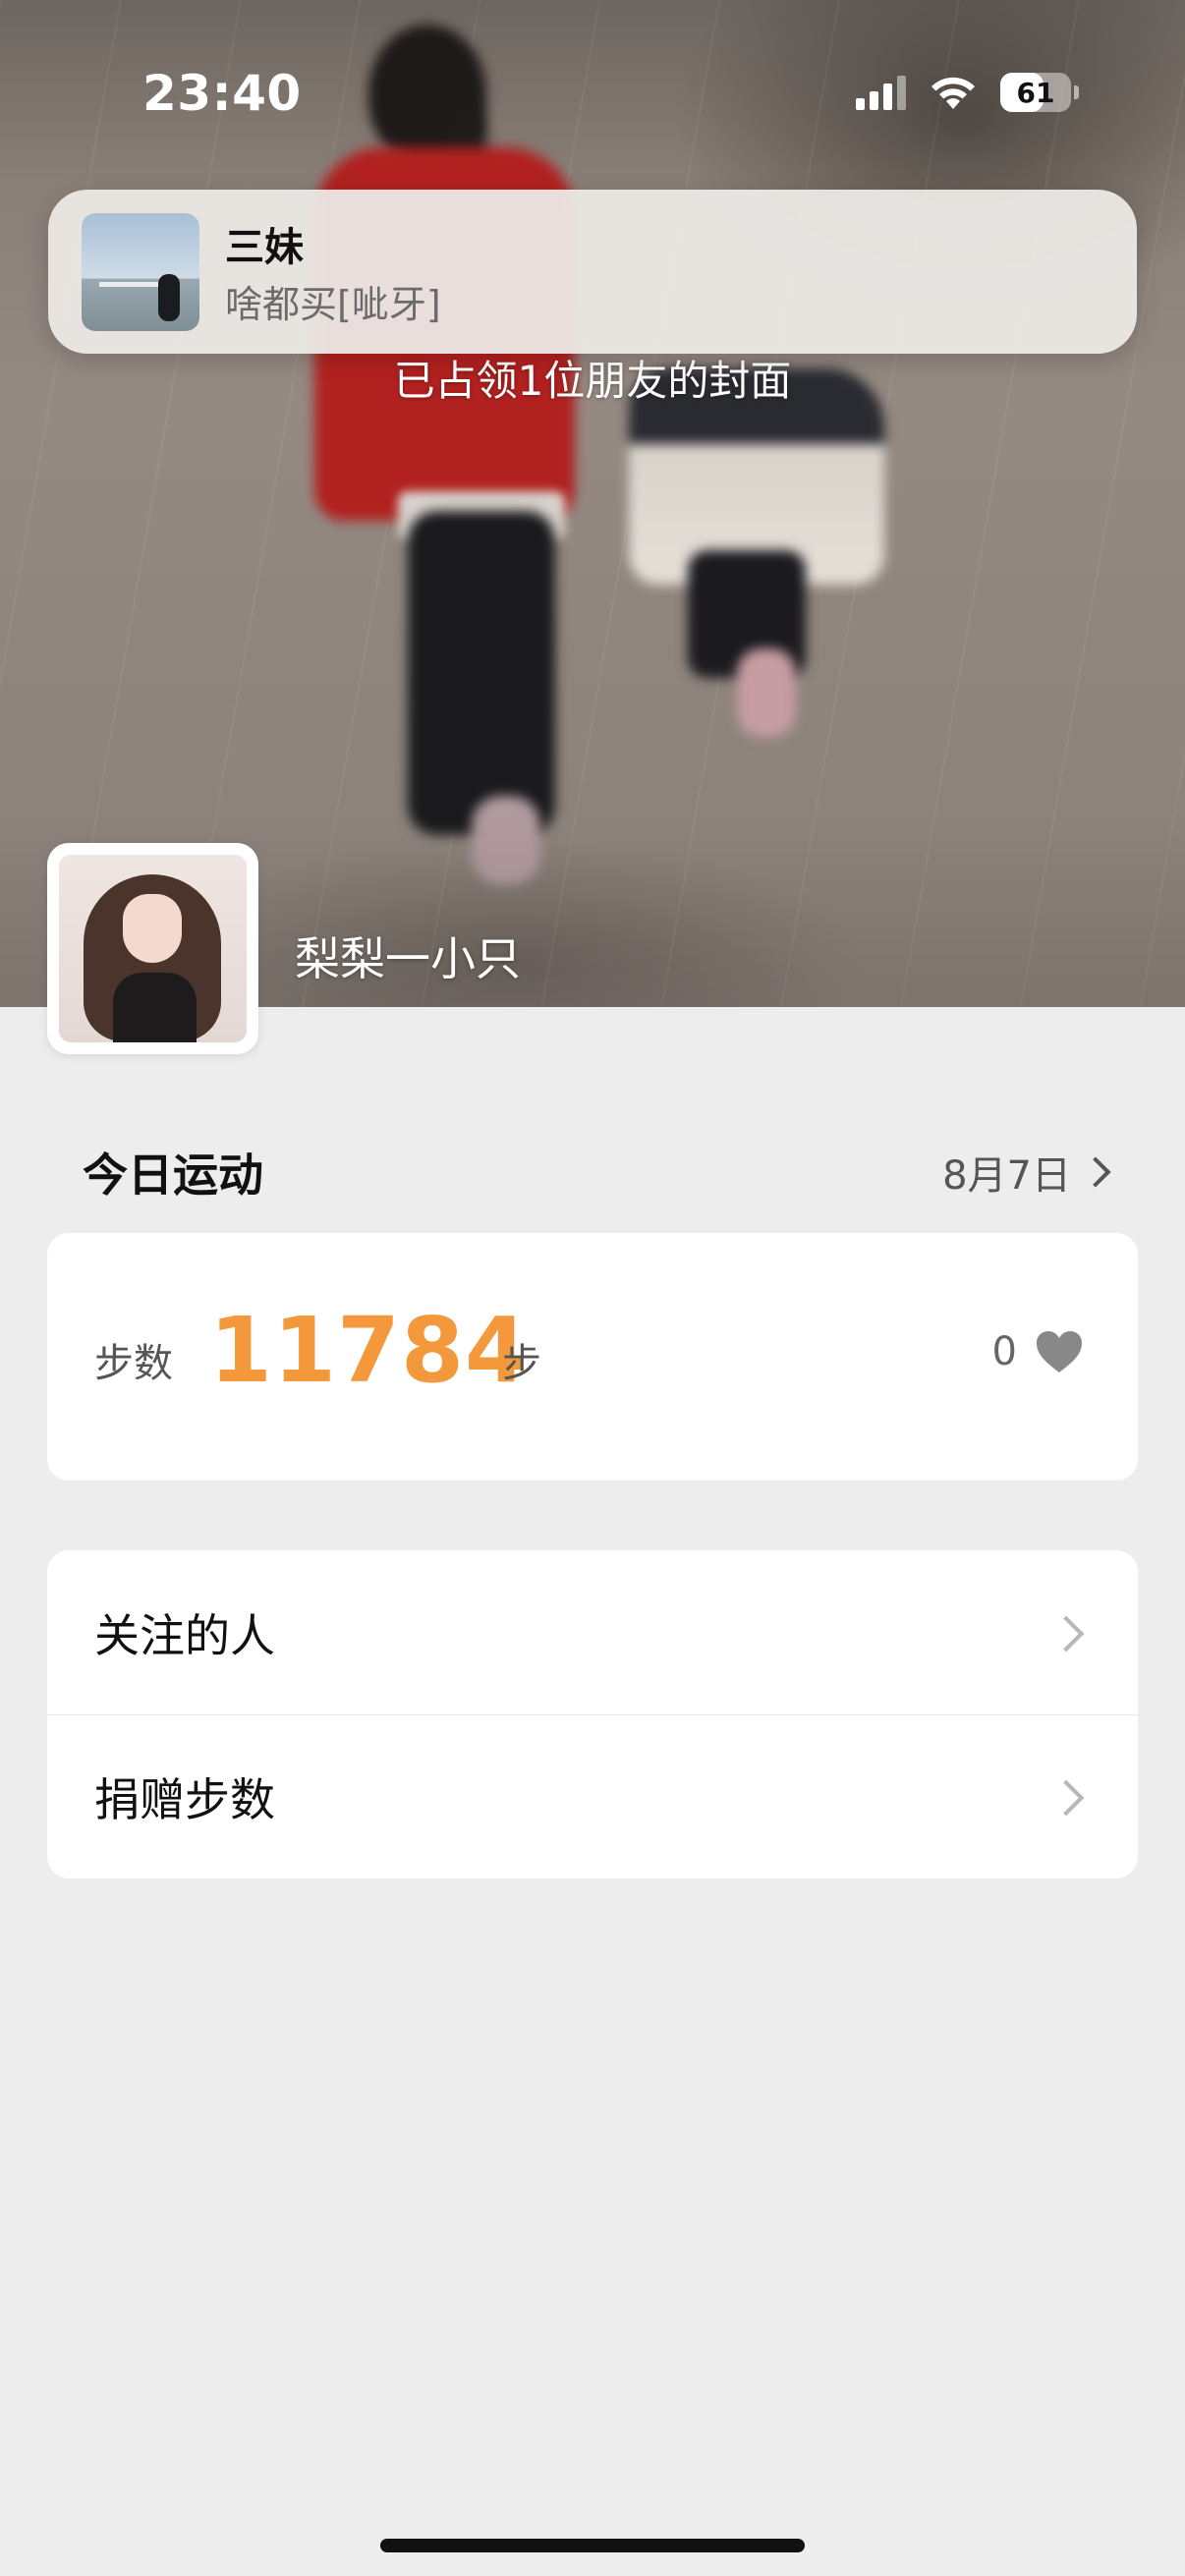 This screenshot has width=1185, height=2576. Describe the element at coordinates (953, 93) in the screenshot. I see `wifi-icon` at that location.